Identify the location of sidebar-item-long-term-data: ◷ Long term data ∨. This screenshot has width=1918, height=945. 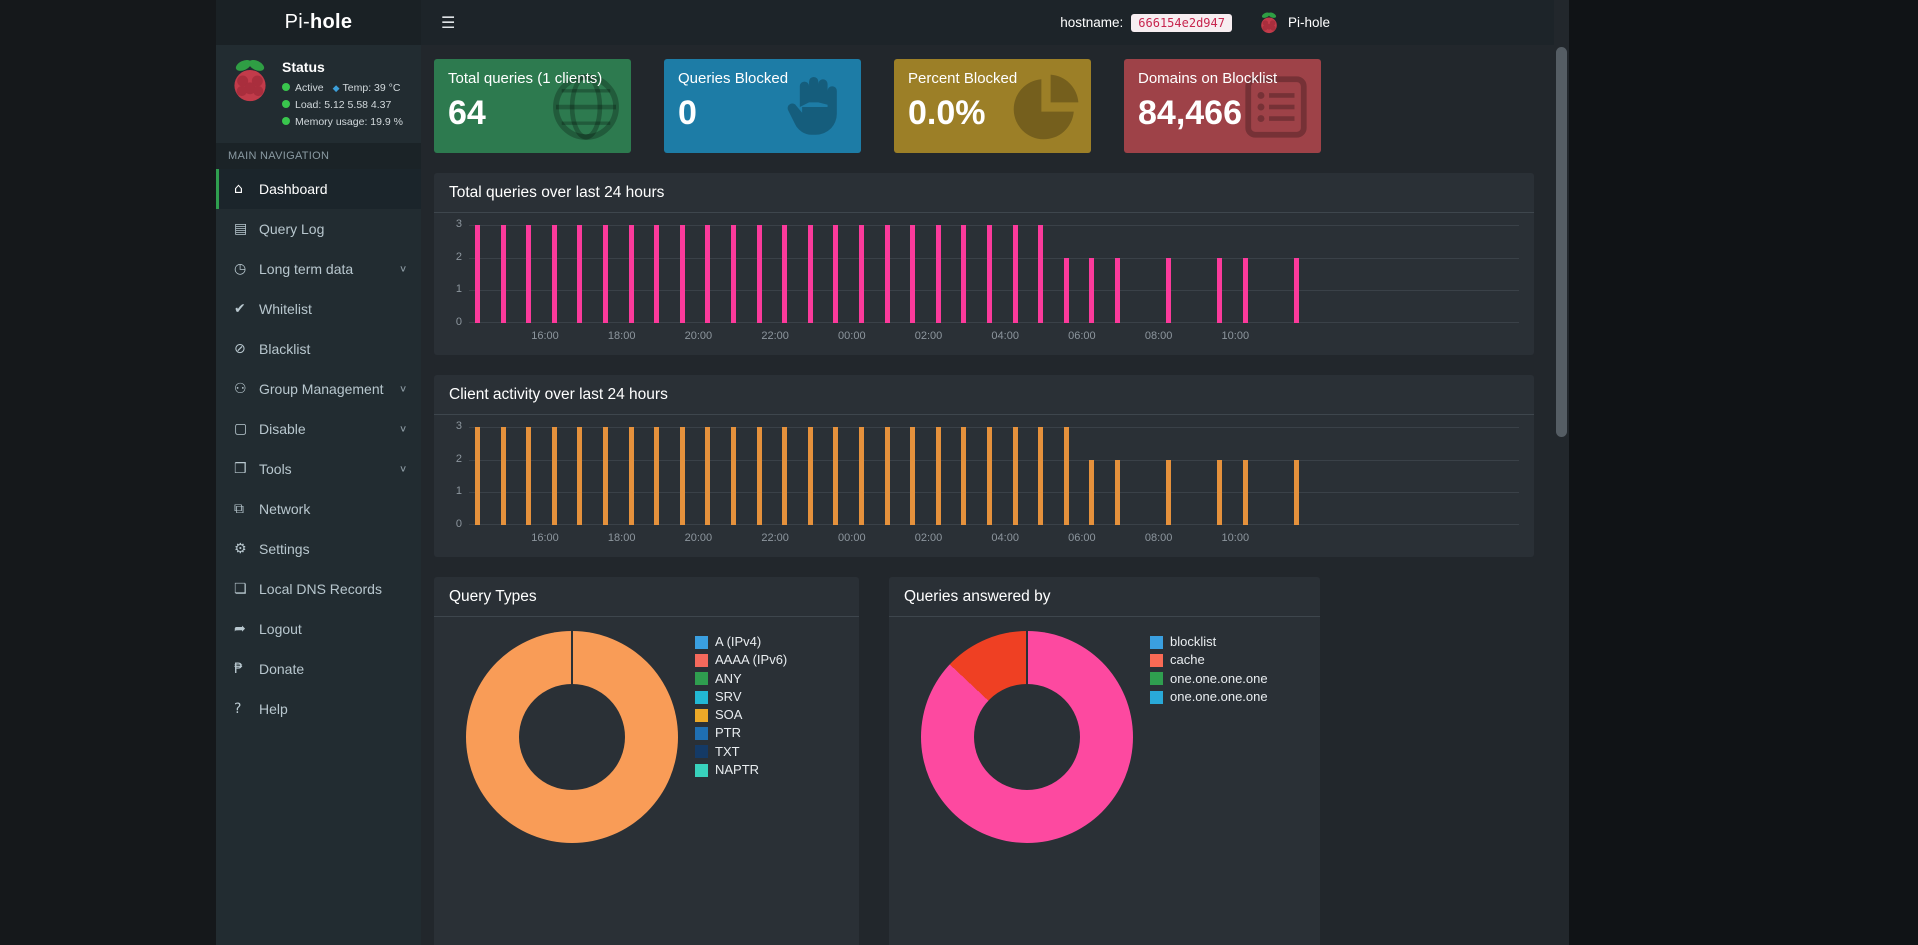
(318, 269).